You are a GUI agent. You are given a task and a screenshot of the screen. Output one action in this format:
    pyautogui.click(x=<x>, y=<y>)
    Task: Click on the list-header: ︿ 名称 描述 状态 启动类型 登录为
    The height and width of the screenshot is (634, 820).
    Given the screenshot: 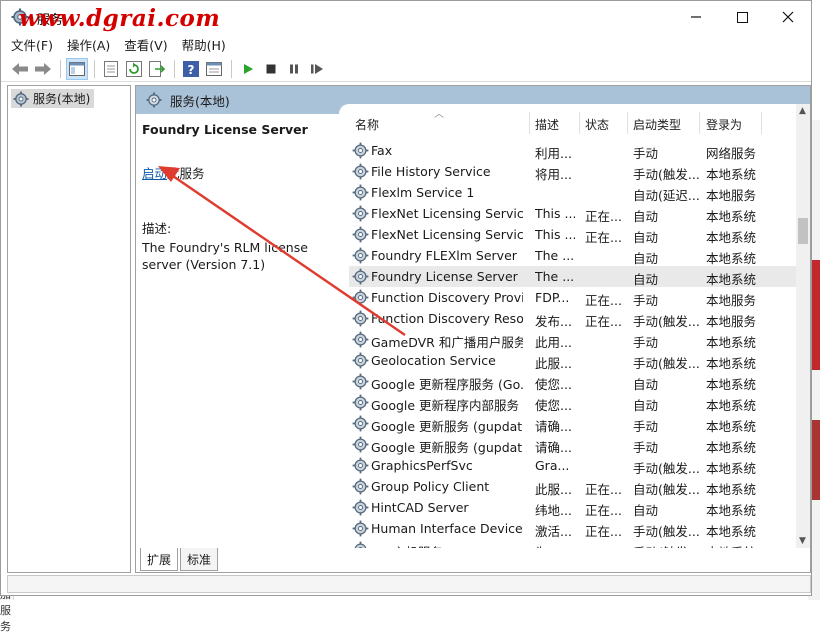 What is the action you would take?
    pyautogui.click(x=567, y=119)
    